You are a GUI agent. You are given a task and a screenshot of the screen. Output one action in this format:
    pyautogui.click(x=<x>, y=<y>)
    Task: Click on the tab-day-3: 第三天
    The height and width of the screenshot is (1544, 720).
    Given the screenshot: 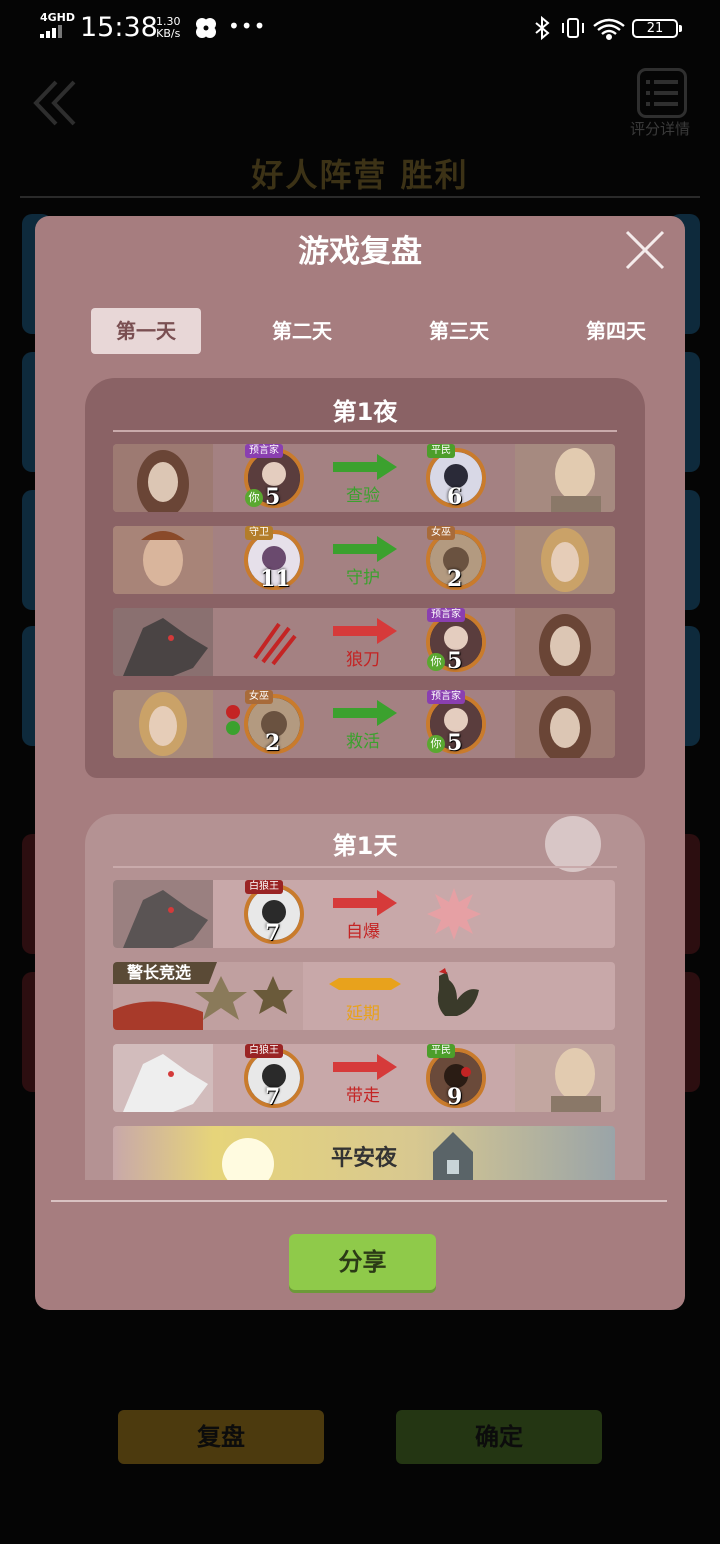 What is the action you would take?
    pyautogui.click(x=459, y=331)
    